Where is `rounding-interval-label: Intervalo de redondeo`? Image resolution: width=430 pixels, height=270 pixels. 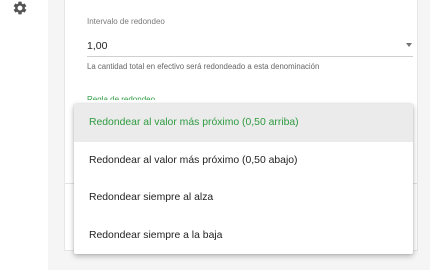 rounding-interval-label: Intervalo de redondeo is located at coordinates (126, 21).